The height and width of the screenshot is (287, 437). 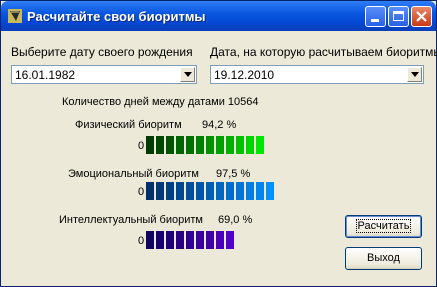 I want to click on close-button, so click(x=421, y=16).